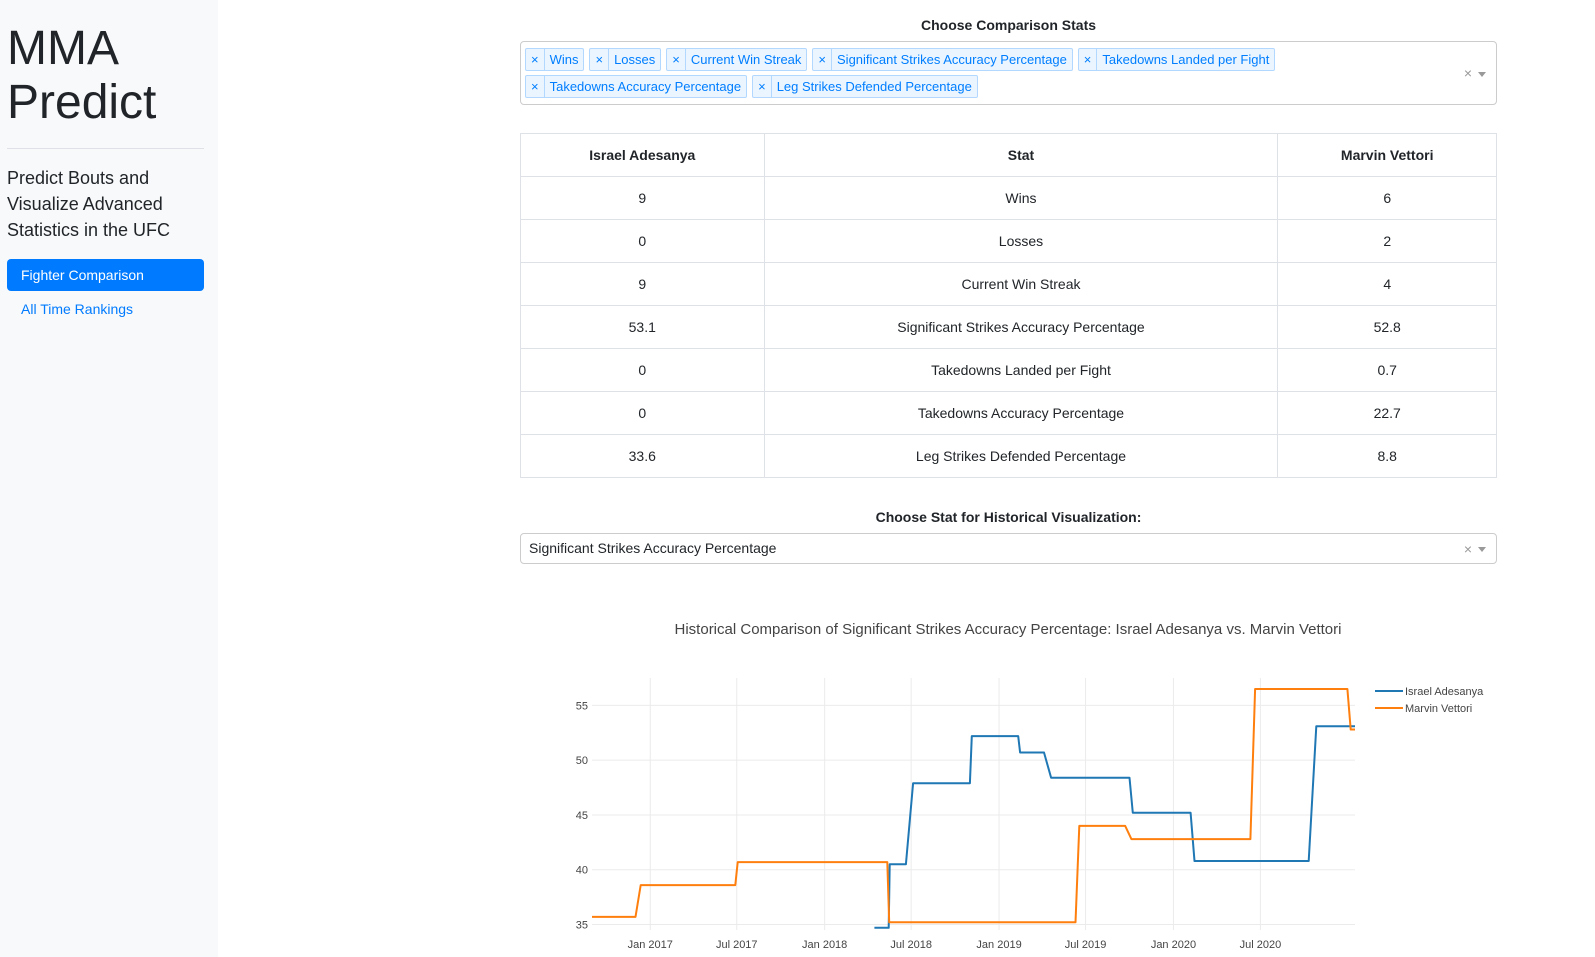  Describe the element at coordinates (582, 706) in the screenshot. I see `y-tick-label: 55` at that location.